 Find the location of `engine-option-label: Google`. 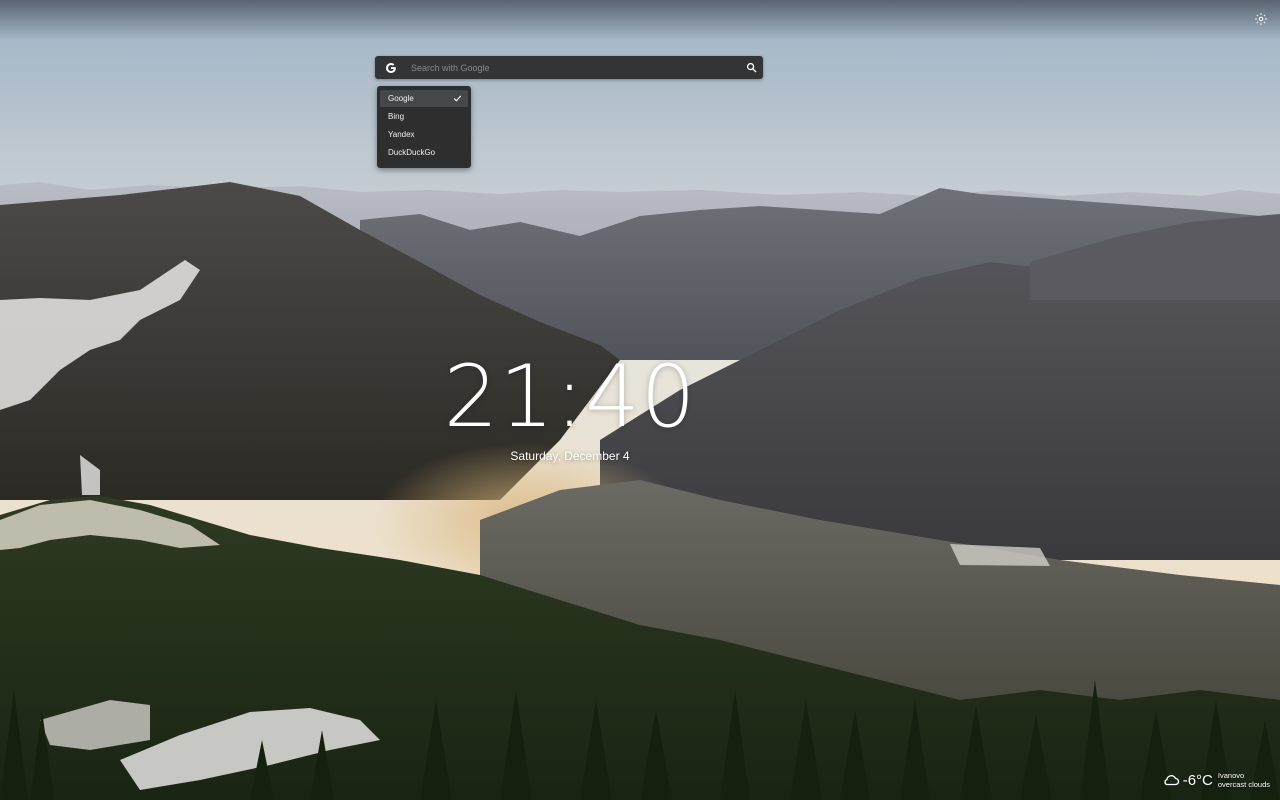

engine-option-label: Google is located at coordinates (401, 98).